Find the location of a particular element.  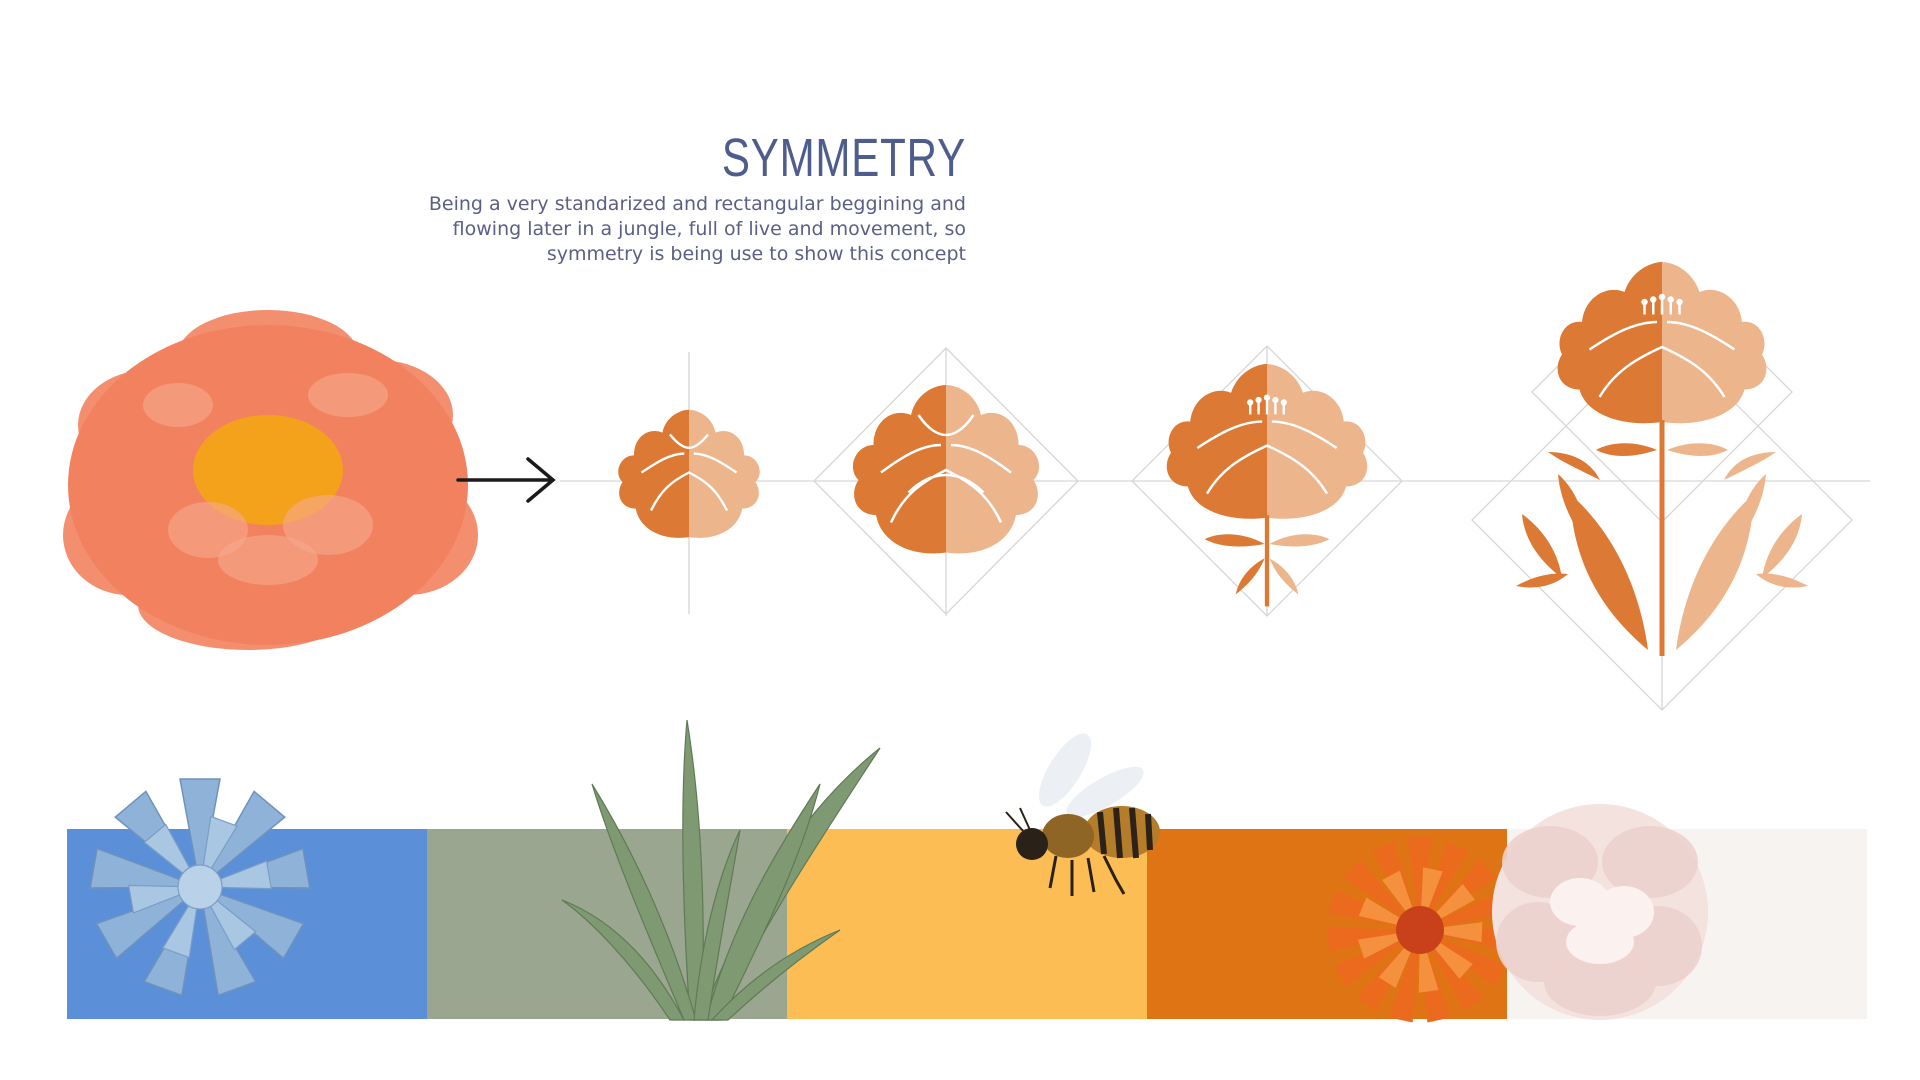

flower-stage-1-icon is located at coordinates (689, 473).